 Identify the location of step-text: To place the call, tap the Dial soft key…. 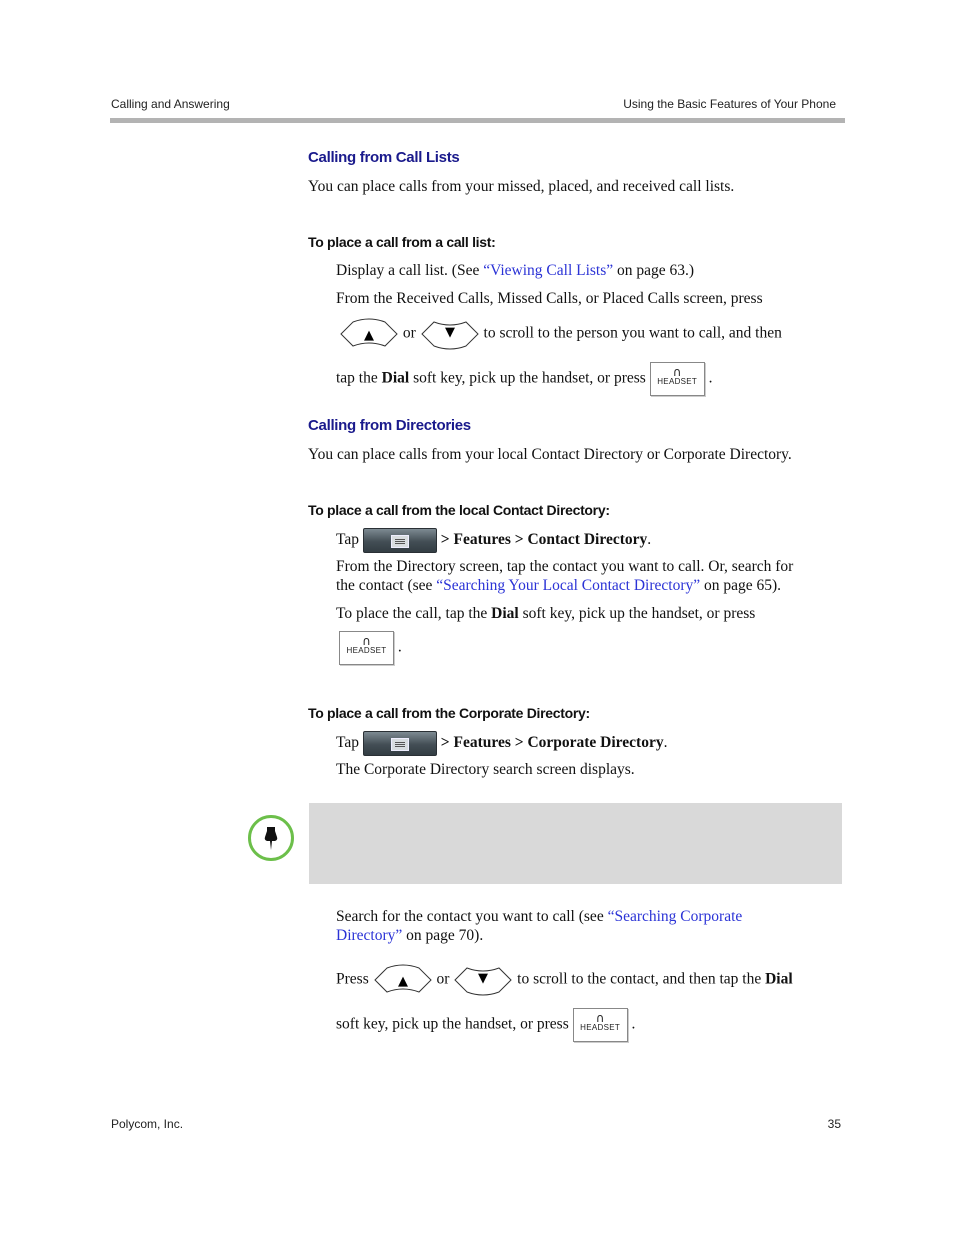
(545, 613).